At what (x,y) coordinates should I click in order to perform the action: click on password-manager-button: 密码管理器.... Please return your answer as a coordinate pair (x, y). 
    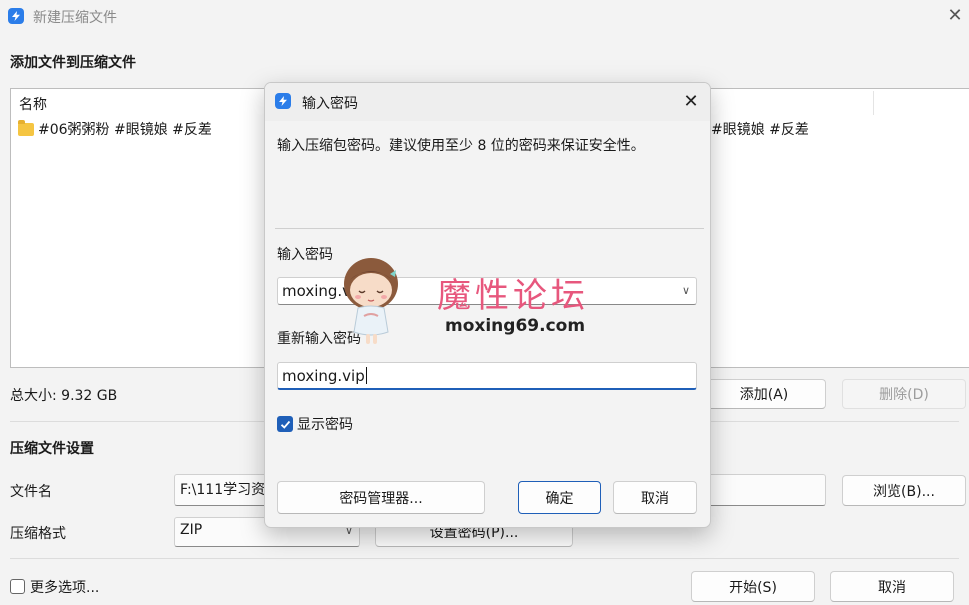
    Looking at the image, I should click on (381, 497).